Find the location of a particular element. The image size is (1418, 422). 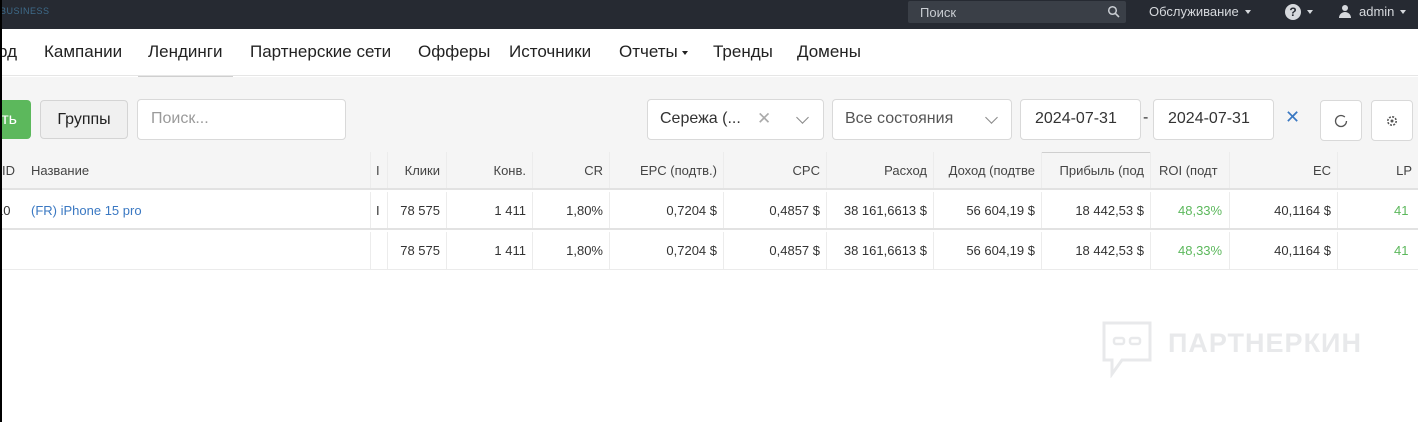

cell-revenue: 56 604,19 $ is located at coordinates (988, 210).